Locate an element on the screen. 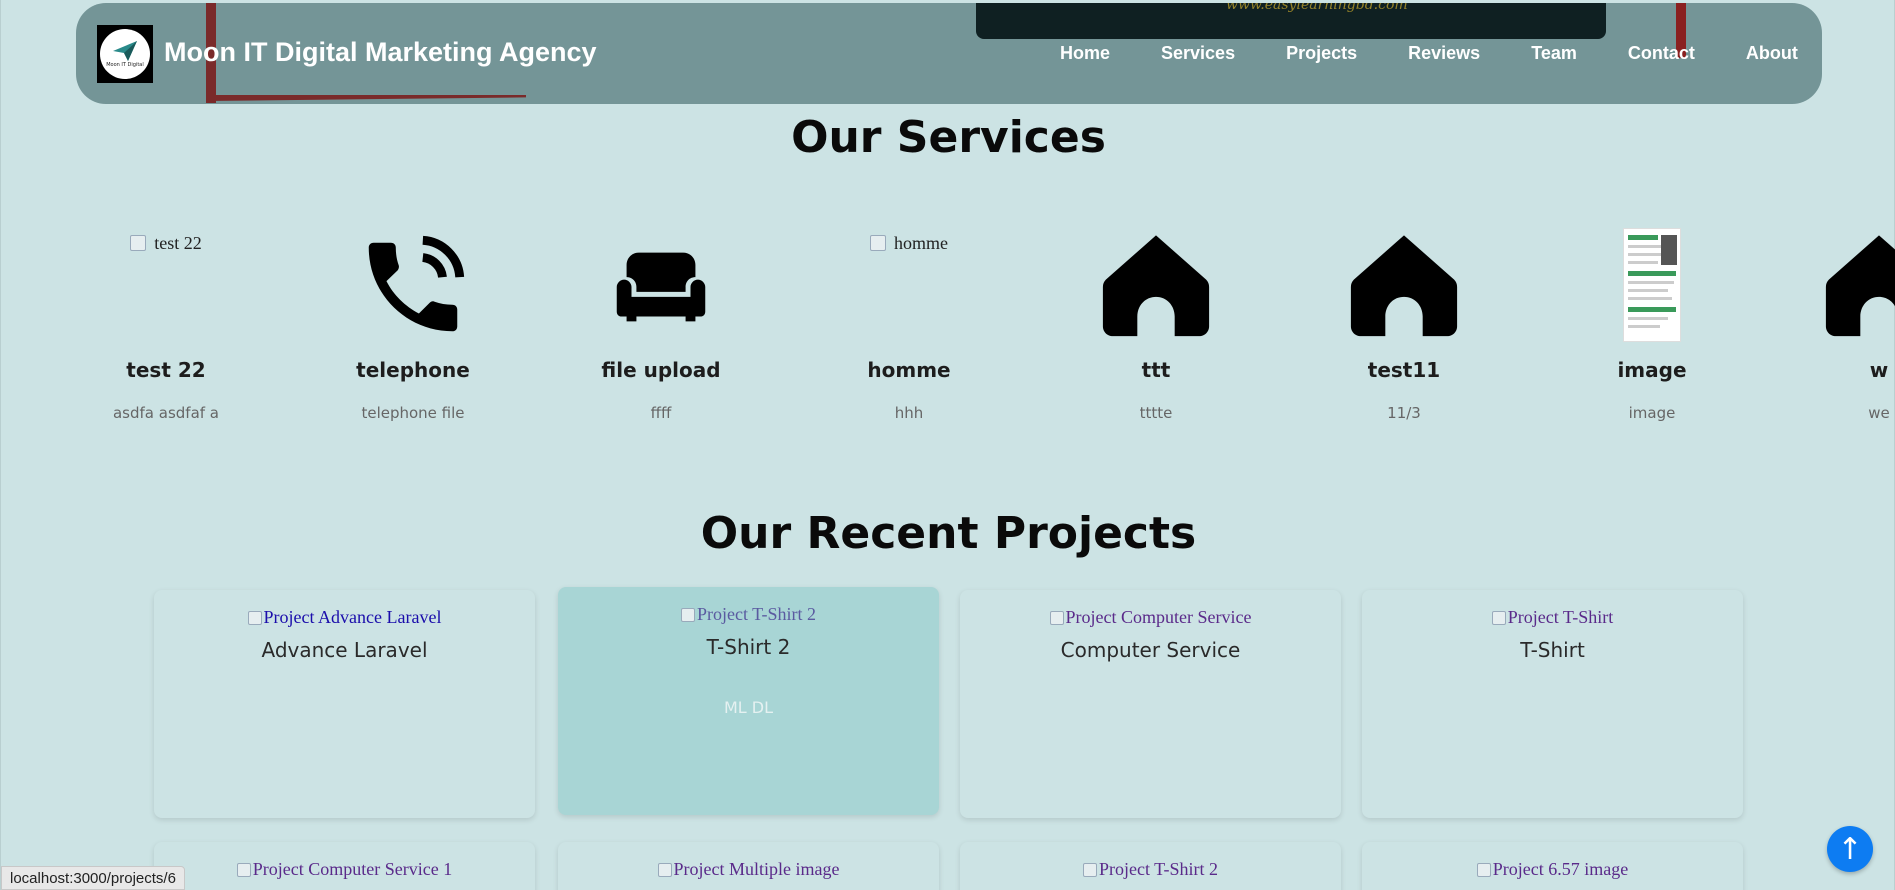 The width and height of the screenshot is (1895, 890). service-name: image is located at coordinates (1652, 370).